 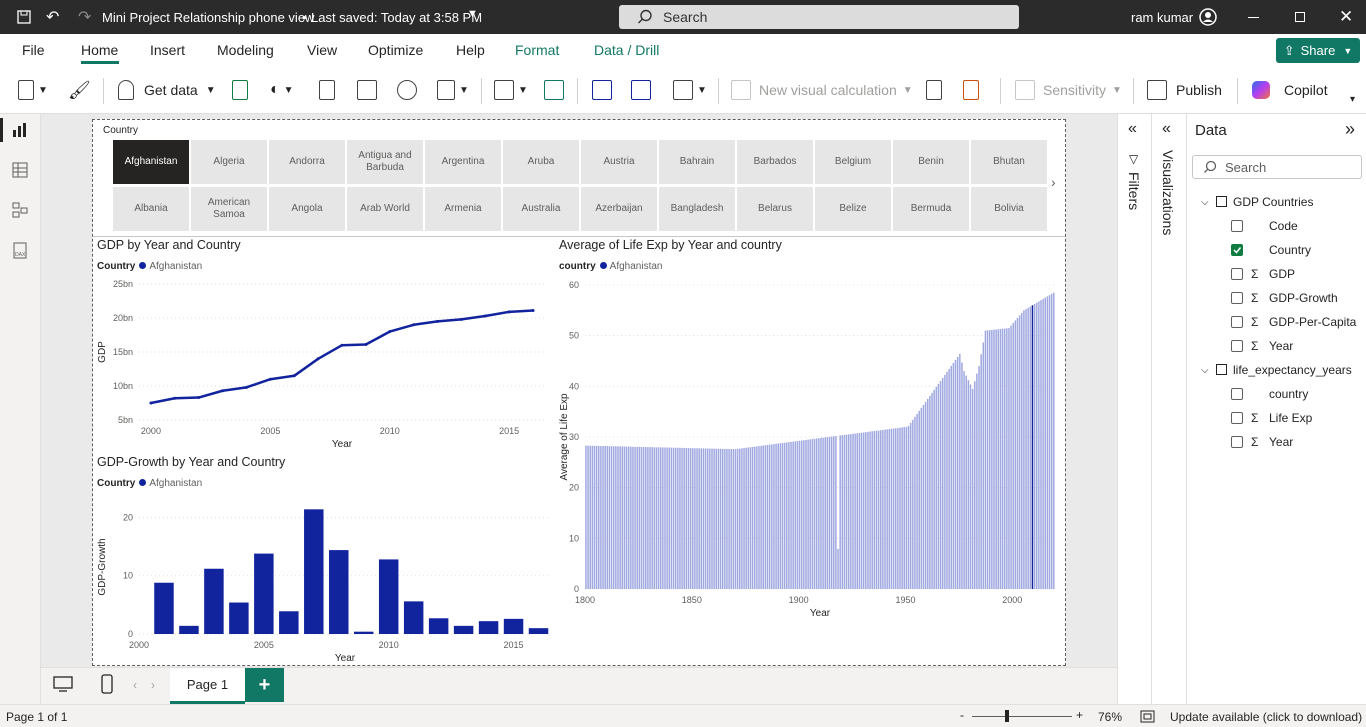 I want to click on field-item: Σ GDP, so click(x=1276, y=274).